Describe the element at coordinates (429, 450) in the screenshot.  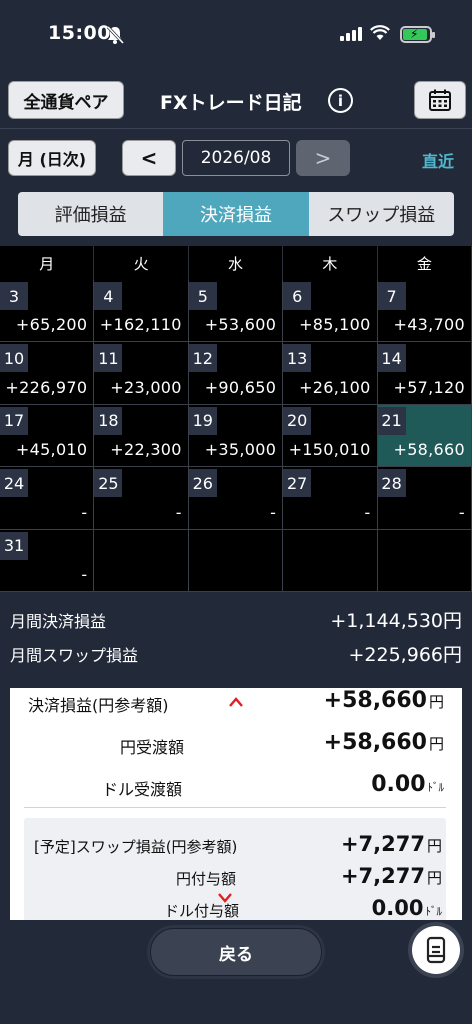
I see `day-pnl-value: +58,660` at that location.